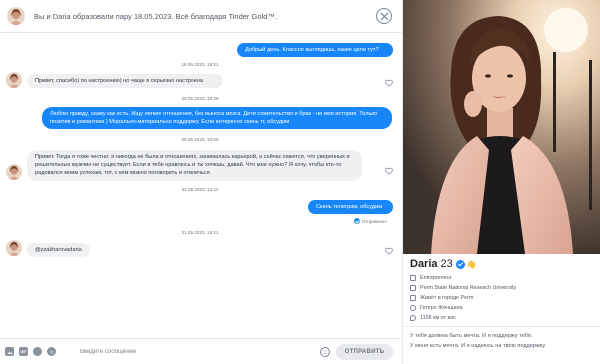 The width and height of the screenshot is (600, 364). I want to click on message-timestamp: 29.05.2023, 10:06, so click(200, 139).